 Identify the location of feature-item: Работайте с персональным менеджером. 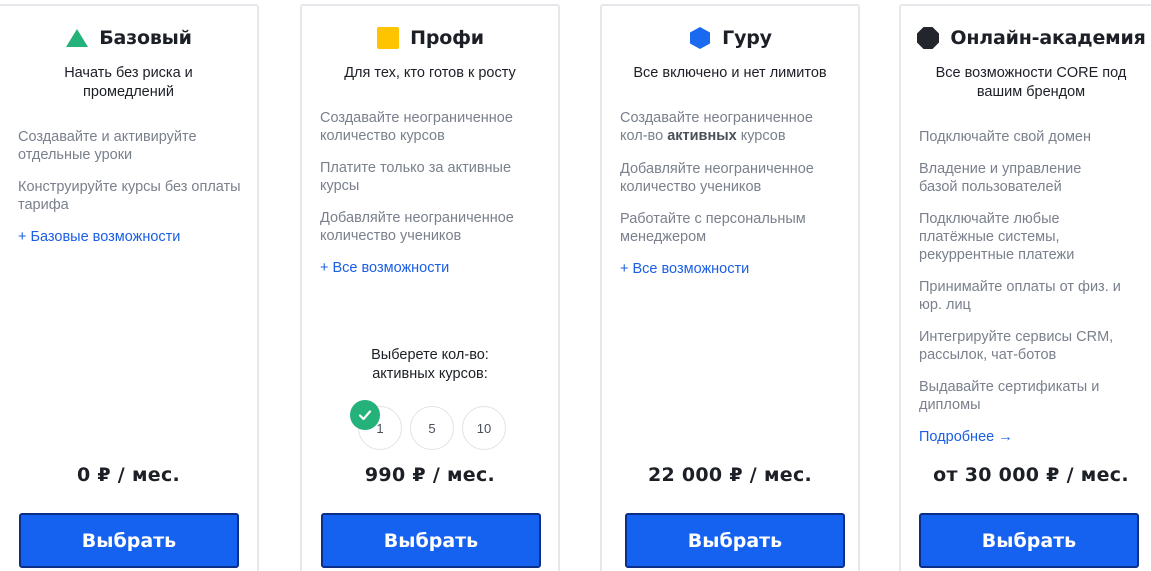
(713, 228).